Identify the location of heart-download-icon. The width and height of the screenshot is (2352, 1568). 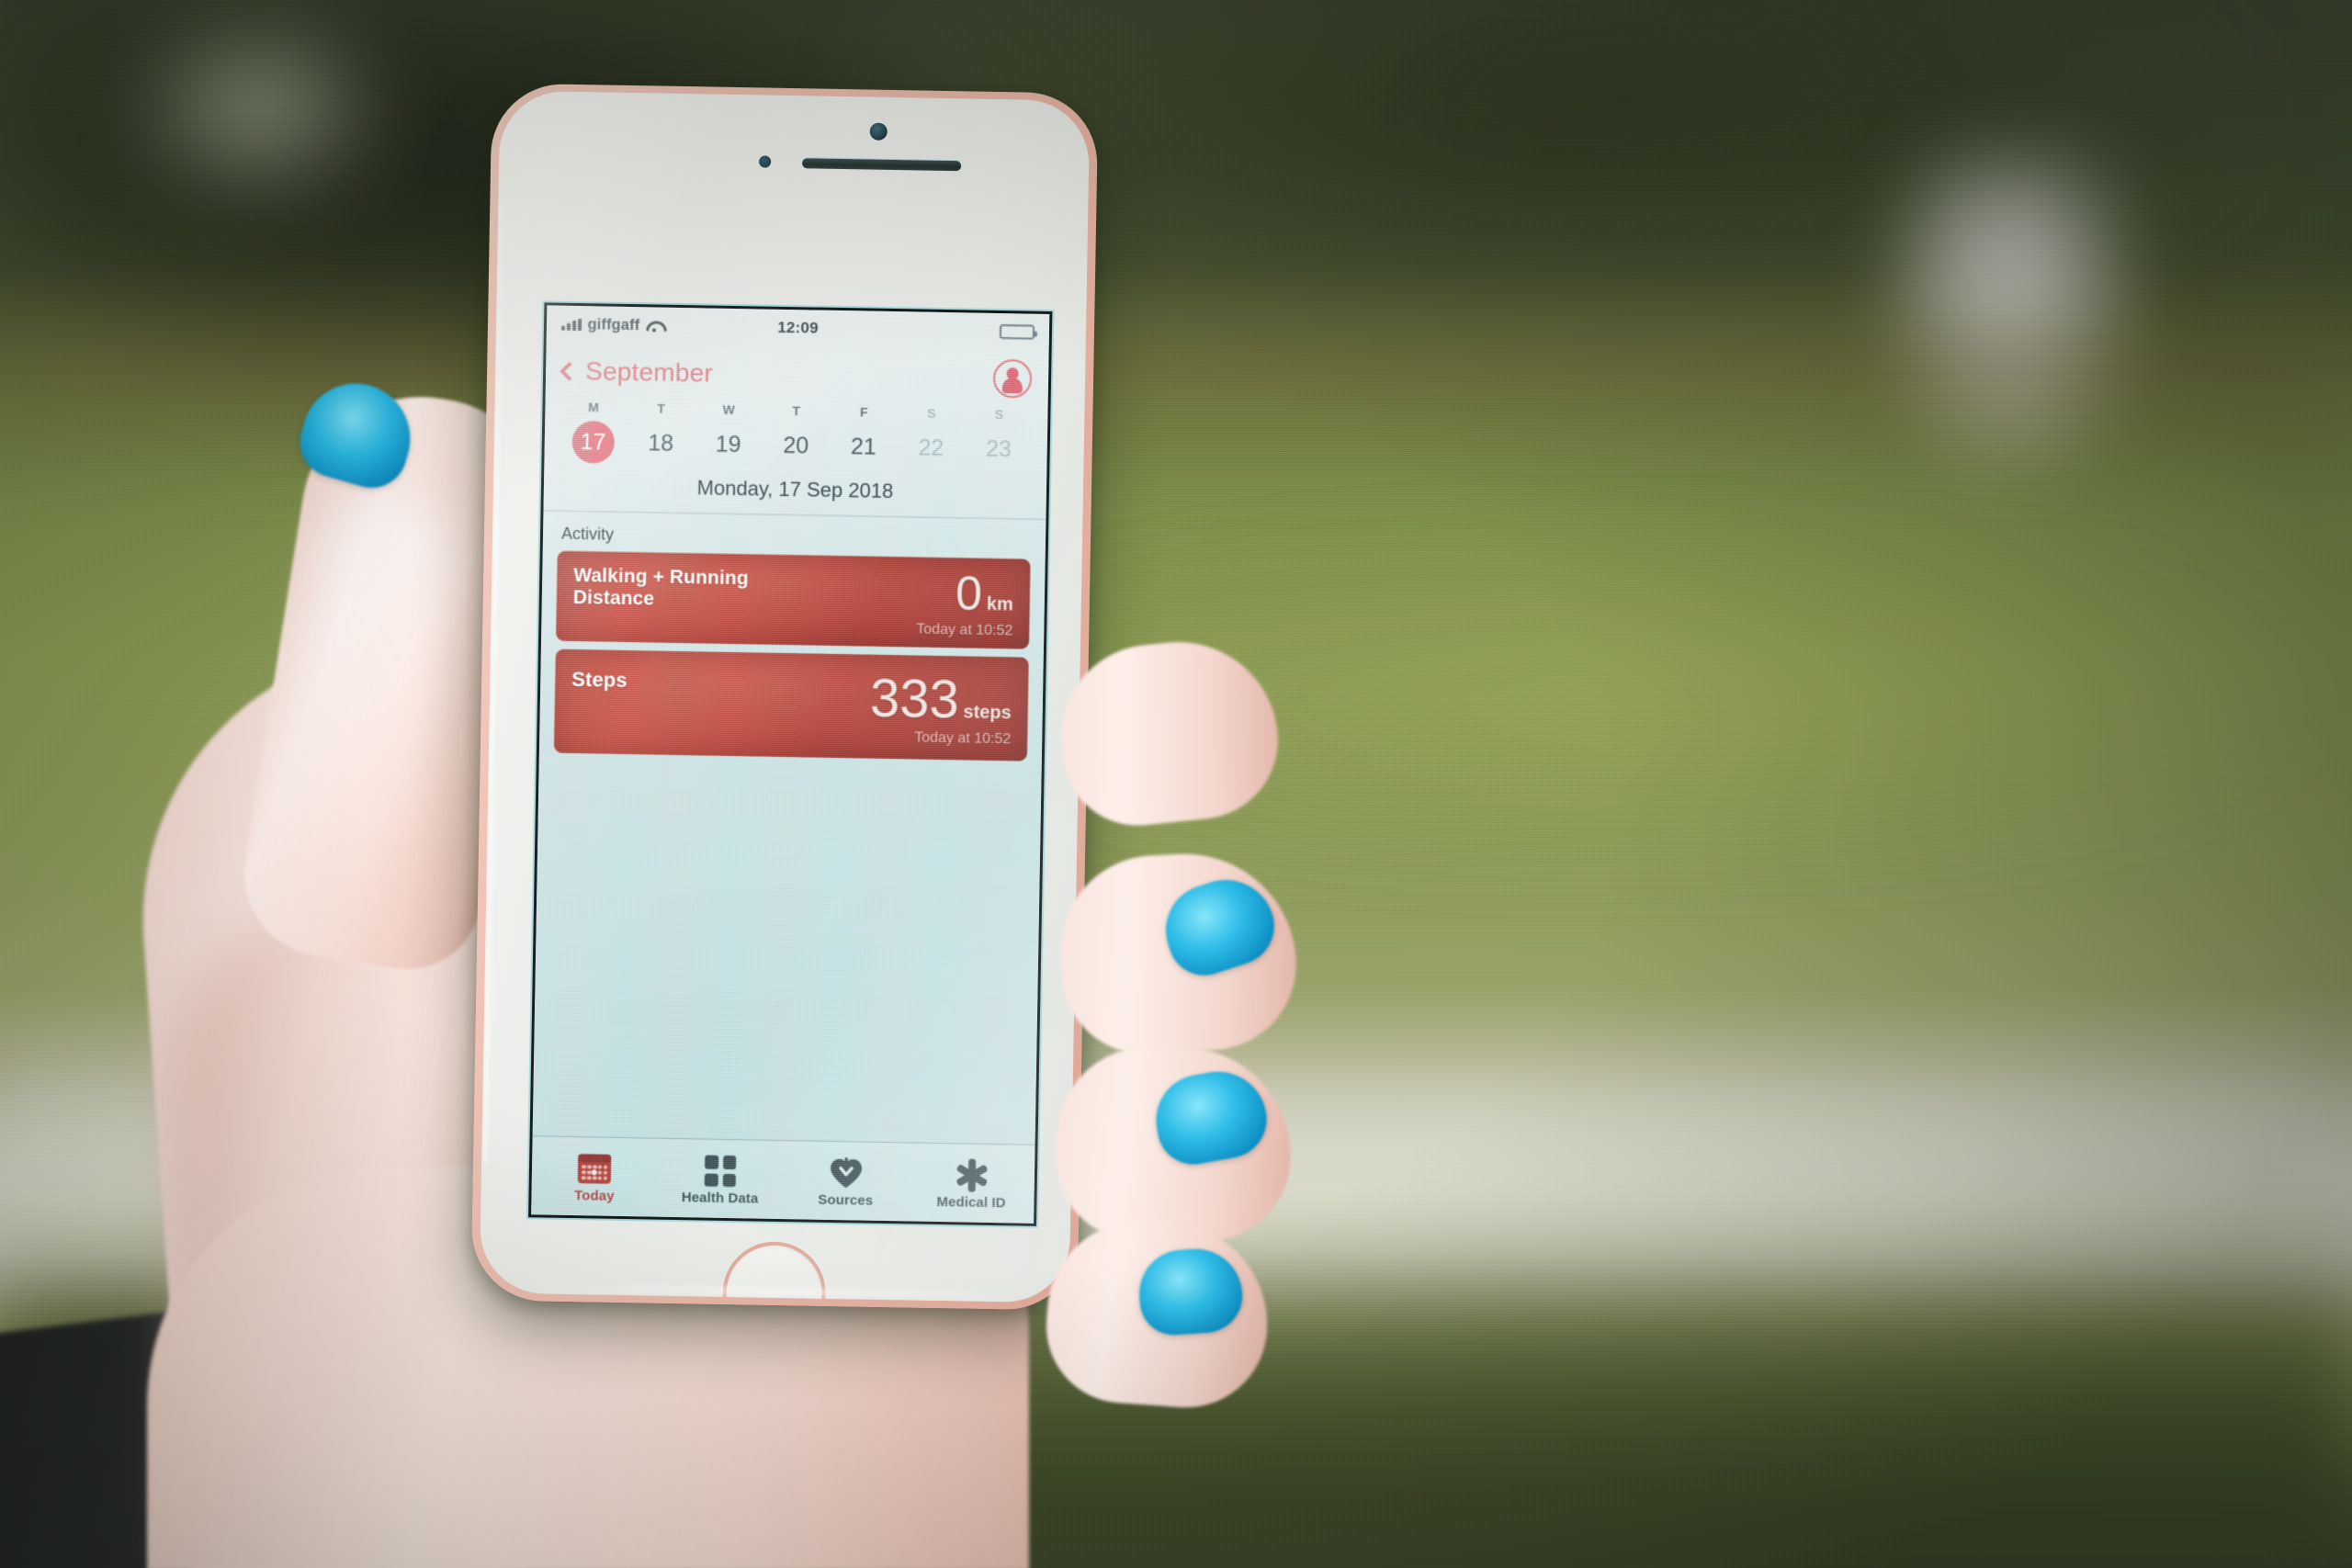
(847, 1174).